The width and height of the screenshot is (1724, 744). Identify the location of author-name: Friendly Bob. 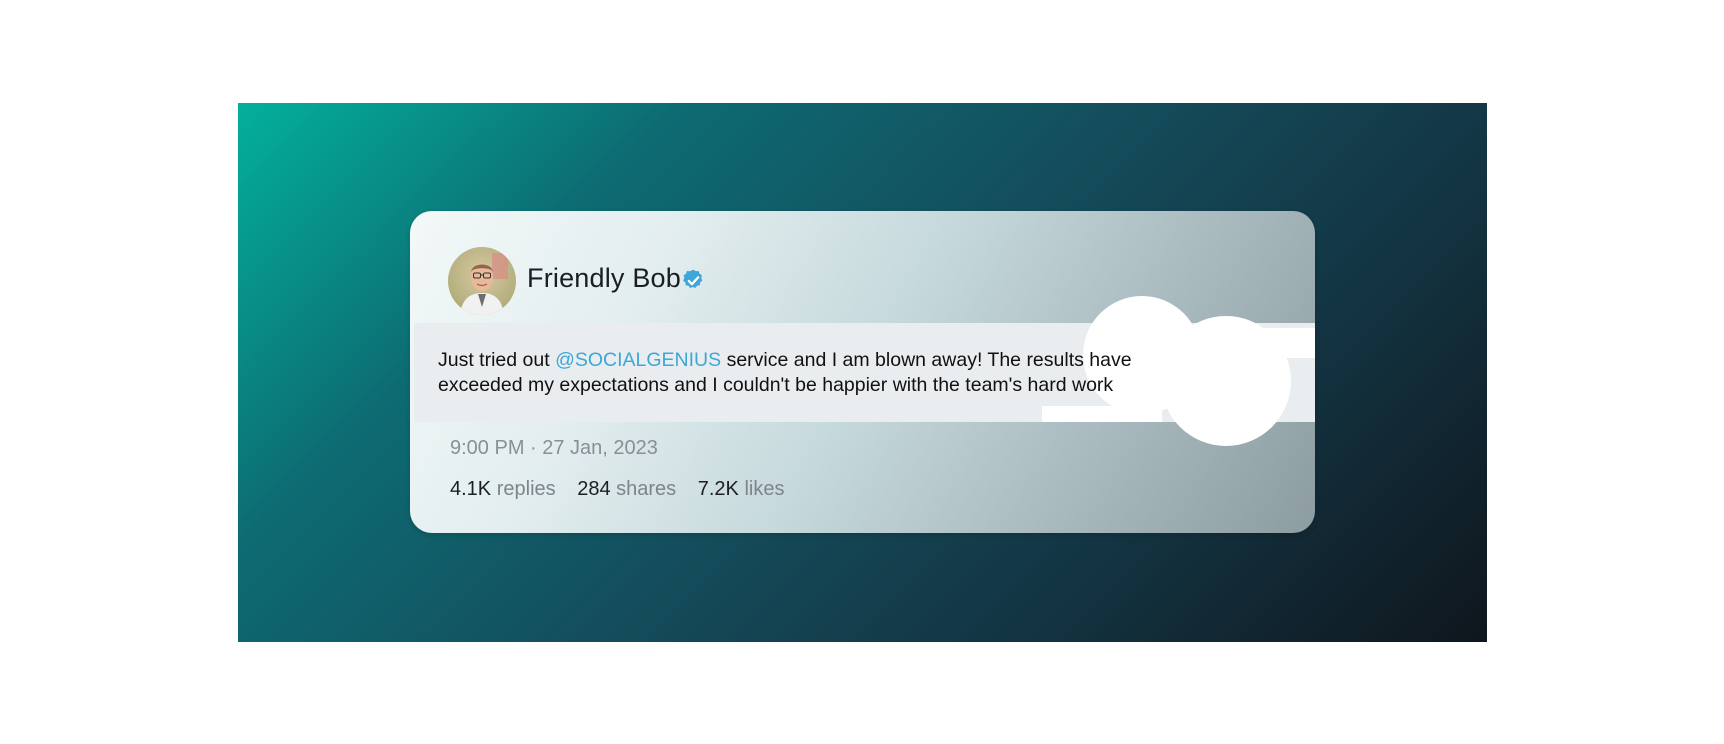
(604, 278).